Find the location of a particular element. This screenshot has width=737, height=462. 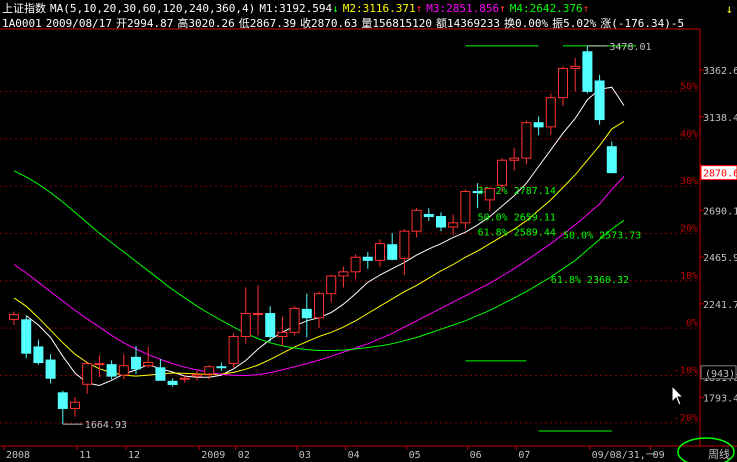

time-tick-label: 11 is located at coordinates (85, 455).